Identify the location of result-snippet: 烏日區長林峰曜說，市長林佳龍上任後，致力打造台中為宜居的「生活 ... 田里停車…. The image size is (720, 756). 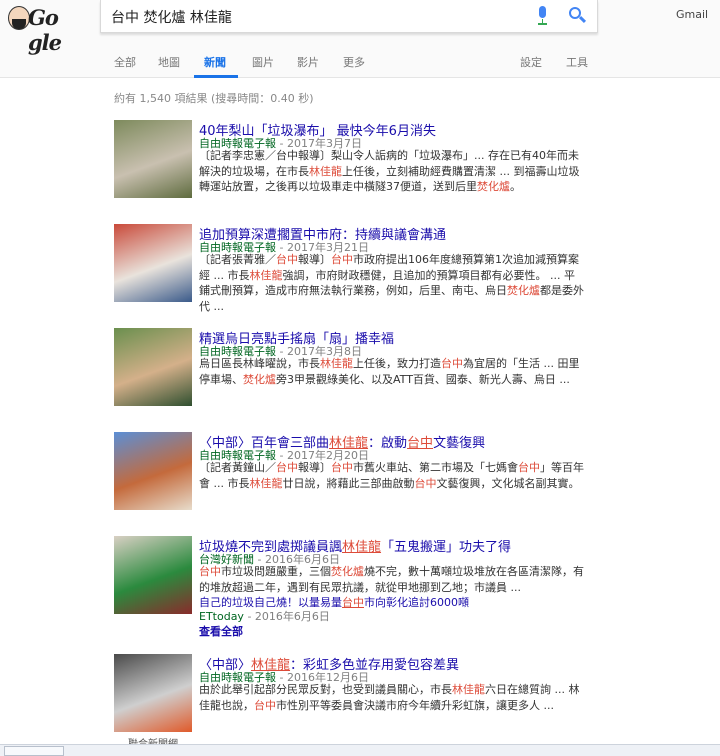
(391, 371).